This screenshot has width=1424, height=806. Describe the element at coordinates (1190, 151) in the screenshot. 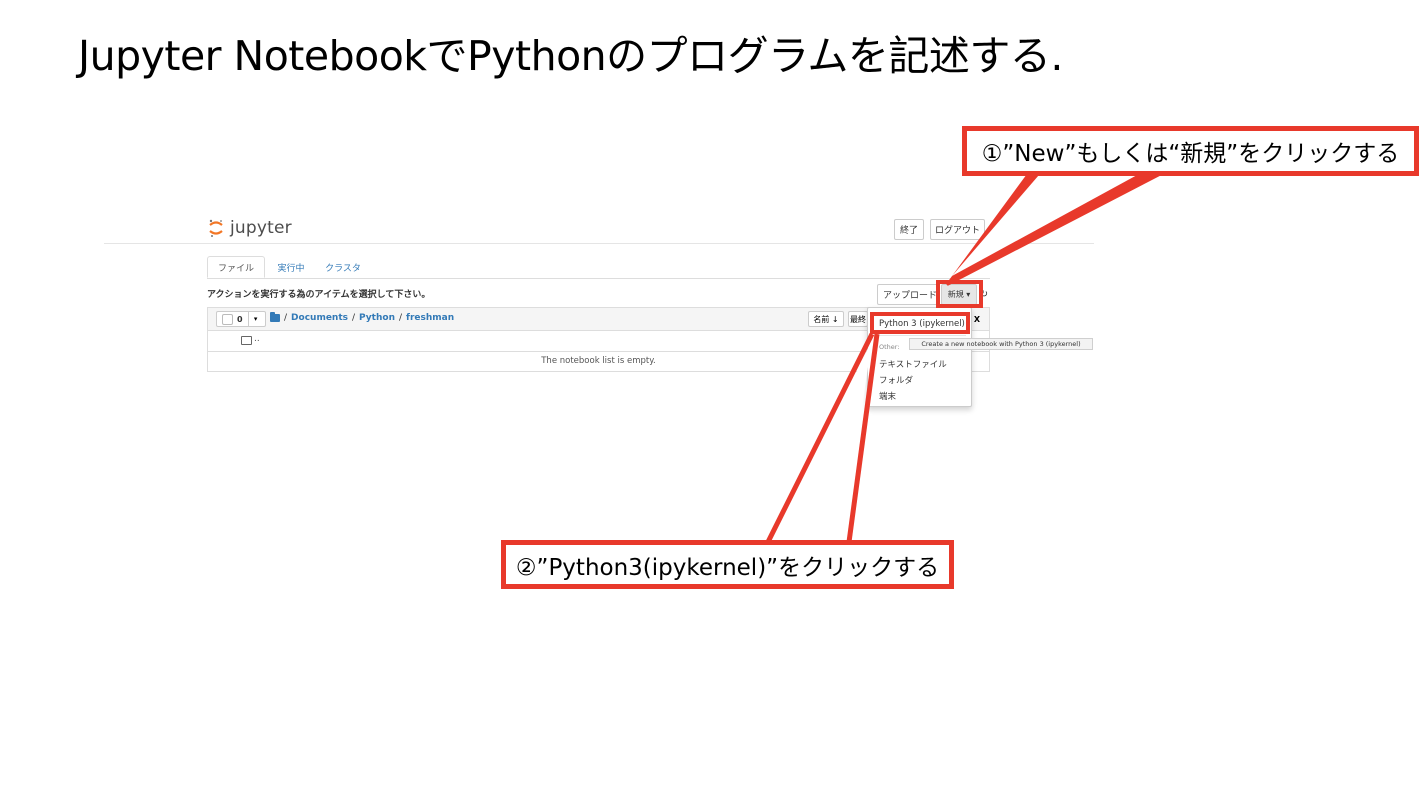

I see `callout-step1: ①”New”もしくは“新規”をクリックする` at that location.